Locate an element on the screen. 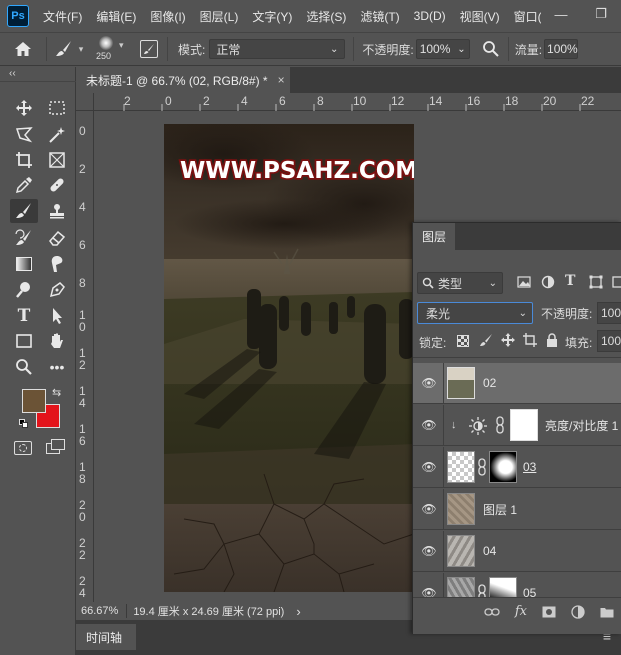  lock-image-pixels-button is located at coordinates (486, 341).